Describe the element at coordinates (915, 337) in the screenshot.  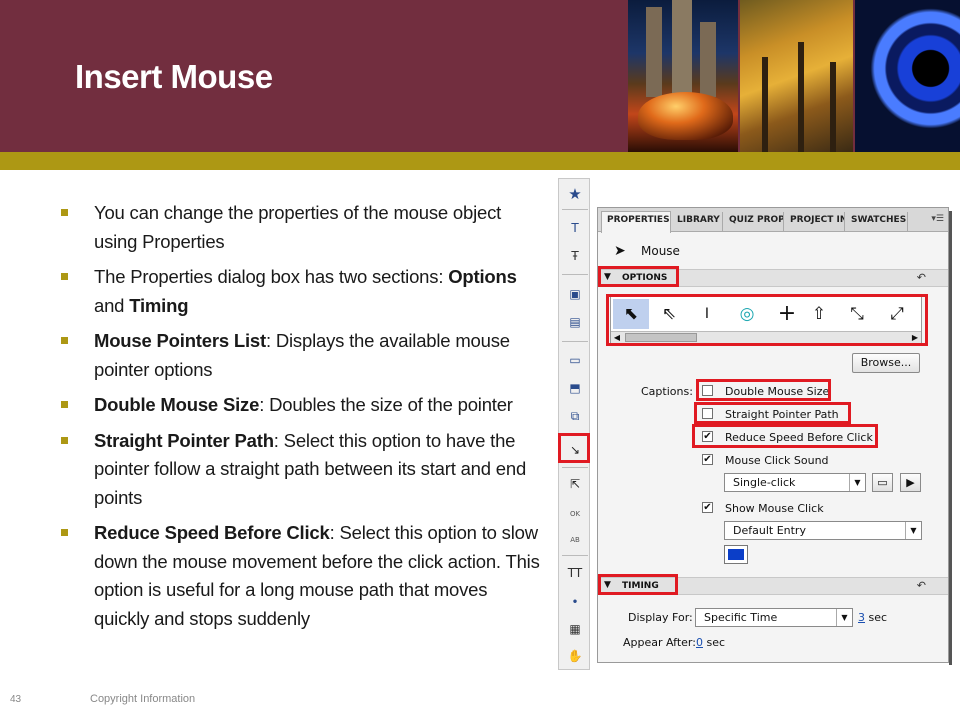
I see `scroll-right-icon: ▶` at that location.